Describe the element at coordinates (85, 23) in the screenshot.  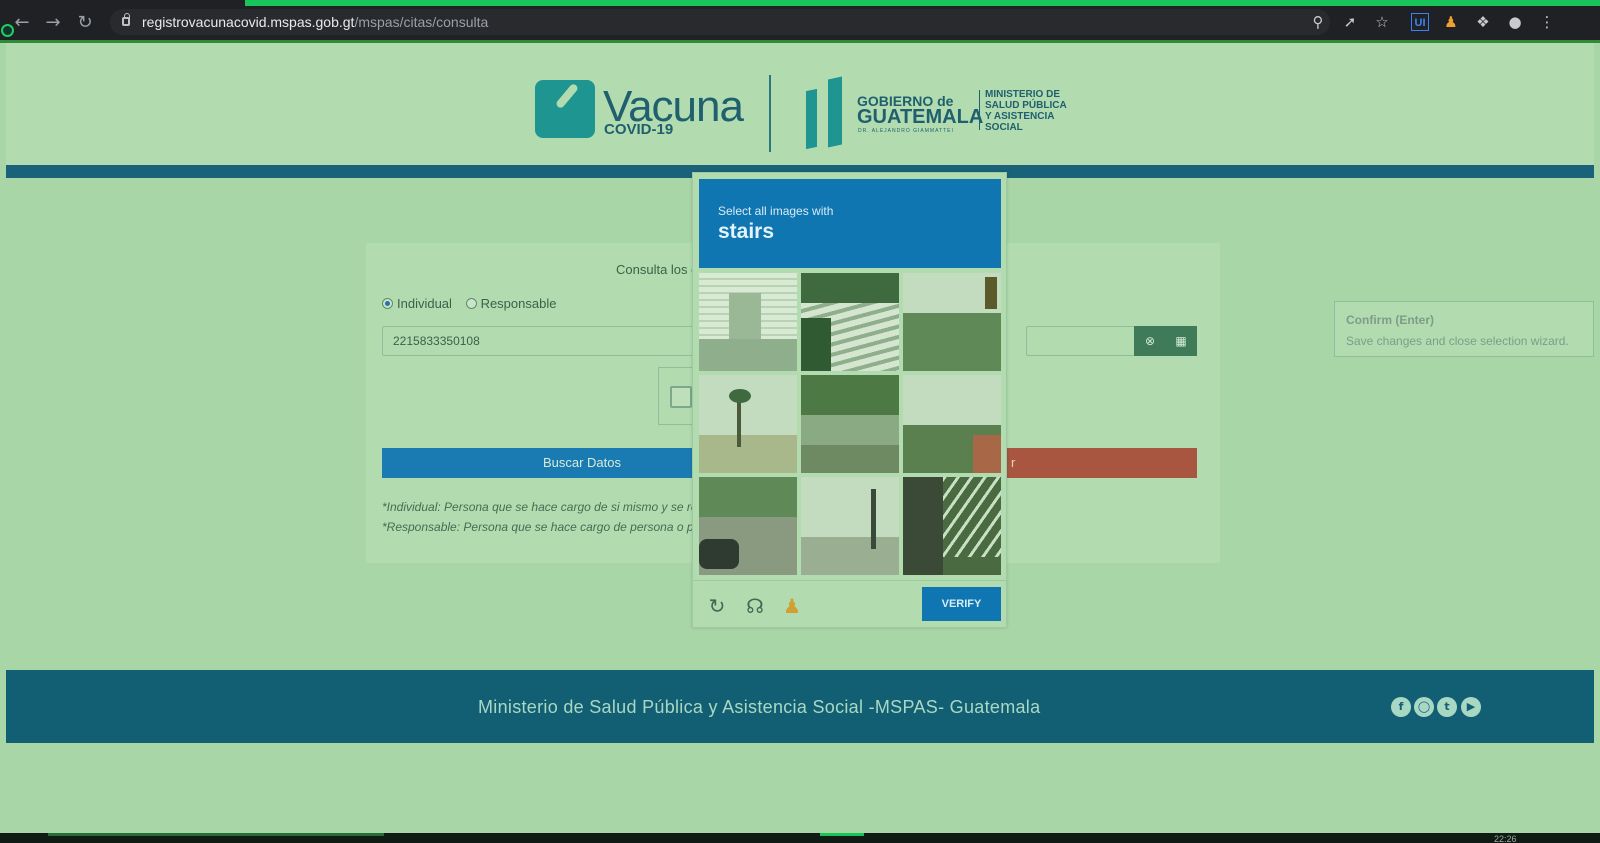
I see `reload-icon: ↻` at that location.